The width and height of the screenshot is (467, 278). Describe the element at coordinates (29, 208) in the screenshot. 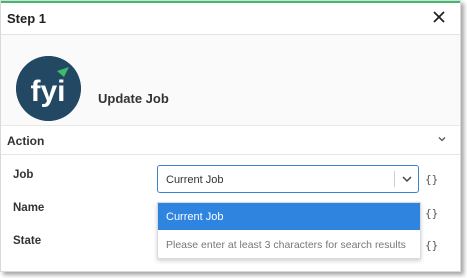

I see `name-label: Name` at that location.